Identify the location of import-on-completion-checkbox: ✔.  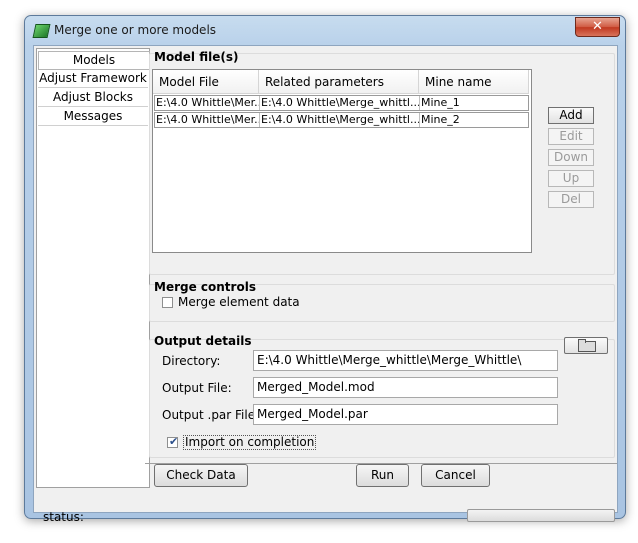
(173, 441).